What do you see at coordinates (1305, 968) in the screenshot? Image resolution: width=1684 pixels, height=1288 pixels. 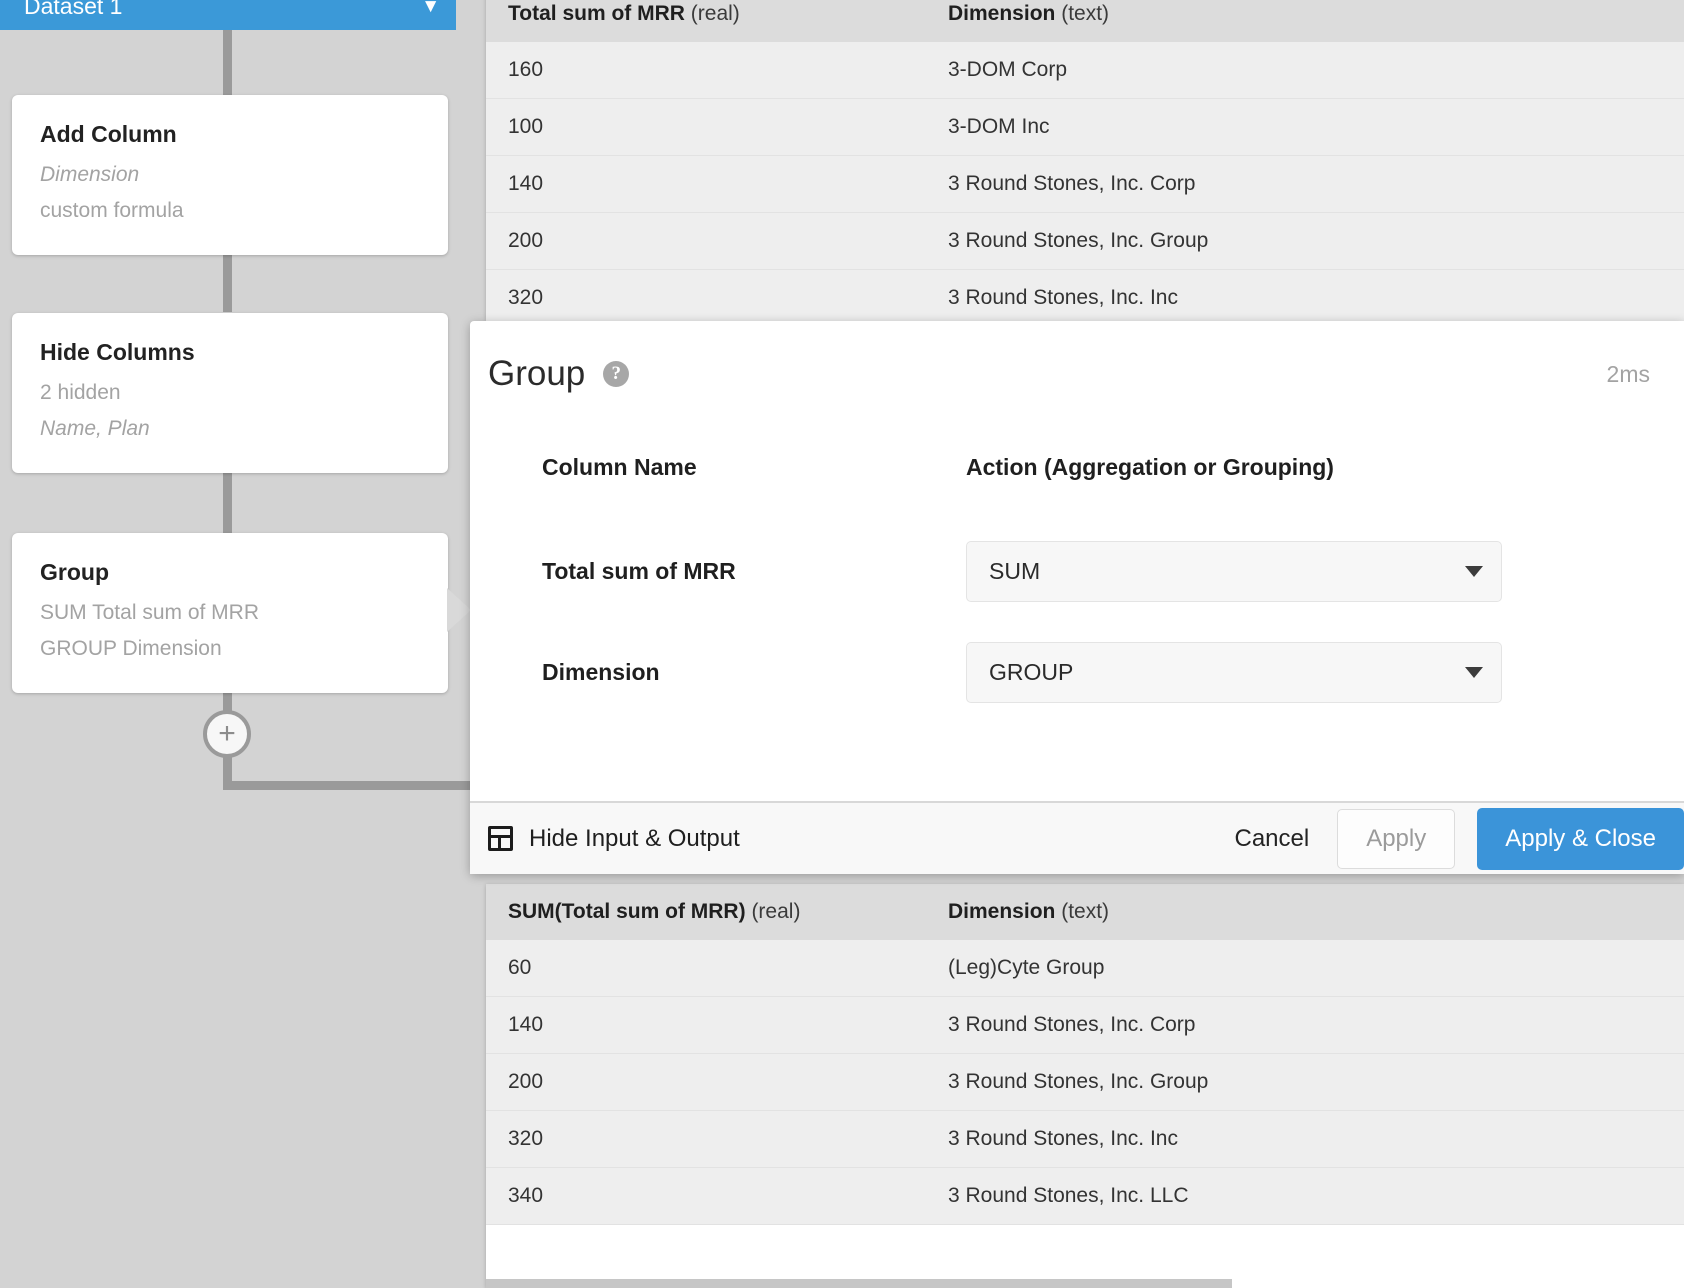 I see `cell-dimension: (Leg)Cyte Group` at bounding box center [1305, 968].